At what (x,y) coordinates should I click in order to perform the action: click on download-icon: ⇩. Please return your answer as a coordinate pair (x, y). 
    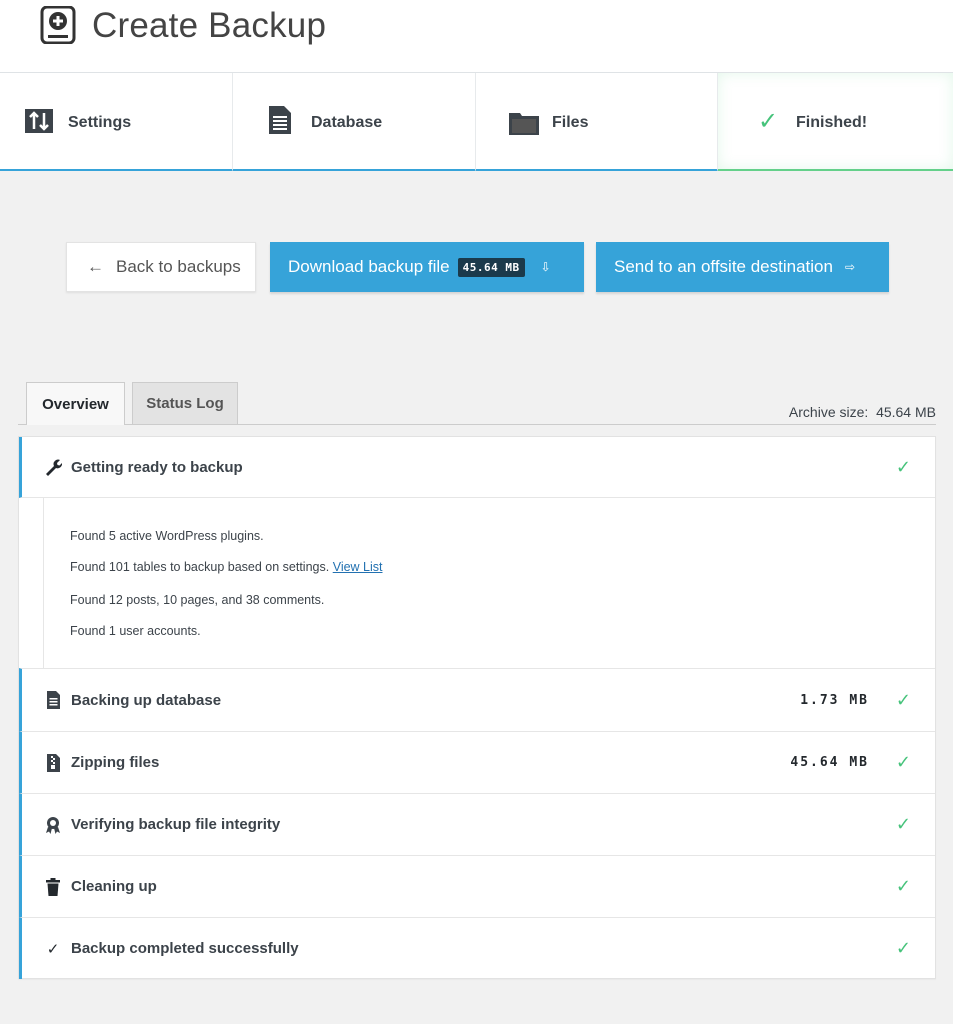
    Looking at the image, I should click on (545, 267).